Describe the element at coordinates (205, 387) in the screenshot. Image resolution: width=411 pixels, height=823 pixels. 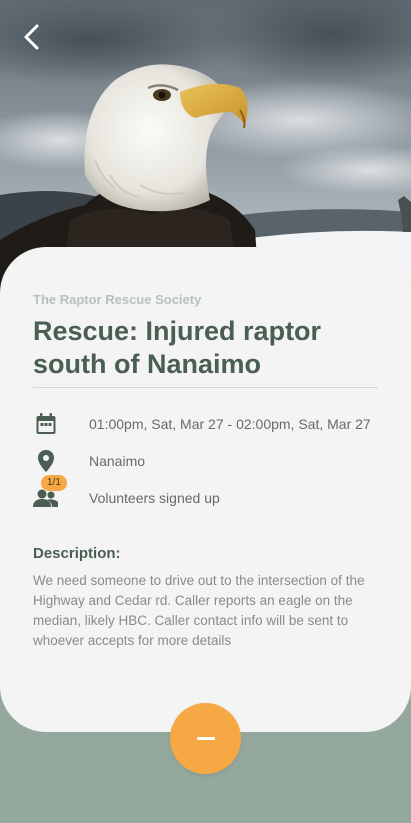
I see `divider` at that location.